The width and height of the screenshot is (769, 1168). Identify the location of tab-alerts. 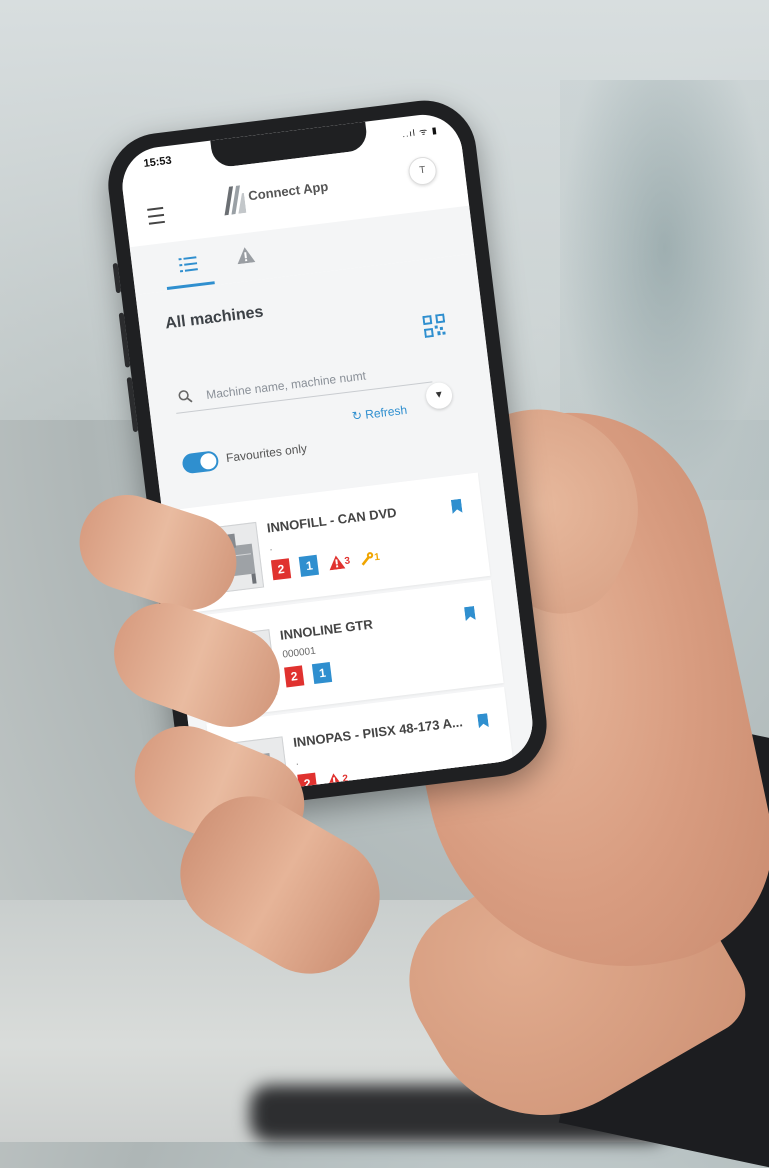
(246, 258).